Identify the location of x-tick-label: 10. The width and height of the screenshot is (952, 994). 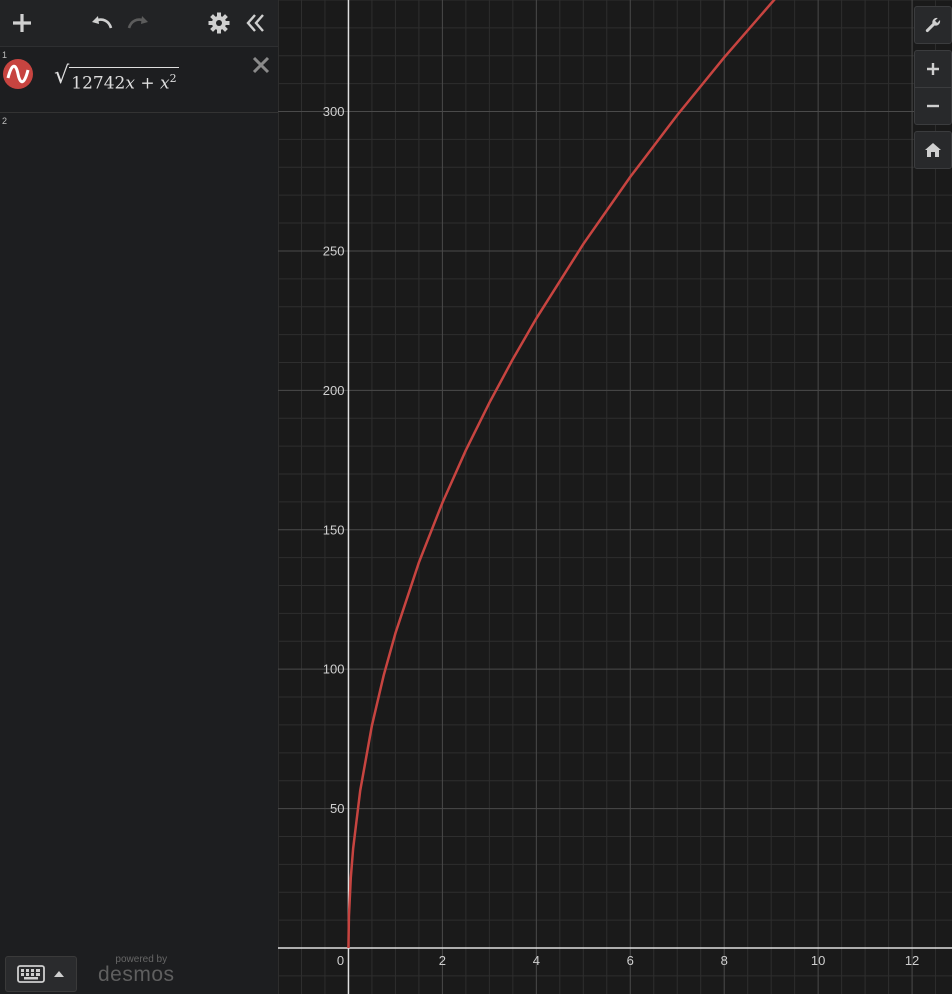
(818, 960).